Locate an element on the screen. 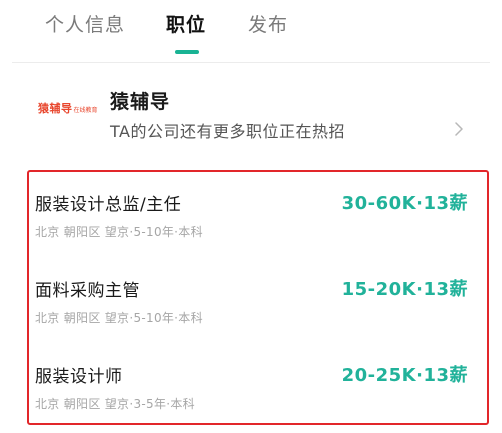  company-more-jobs-text: TA的公司还有更多职位正在热招 is located at coordinates (227, 131).